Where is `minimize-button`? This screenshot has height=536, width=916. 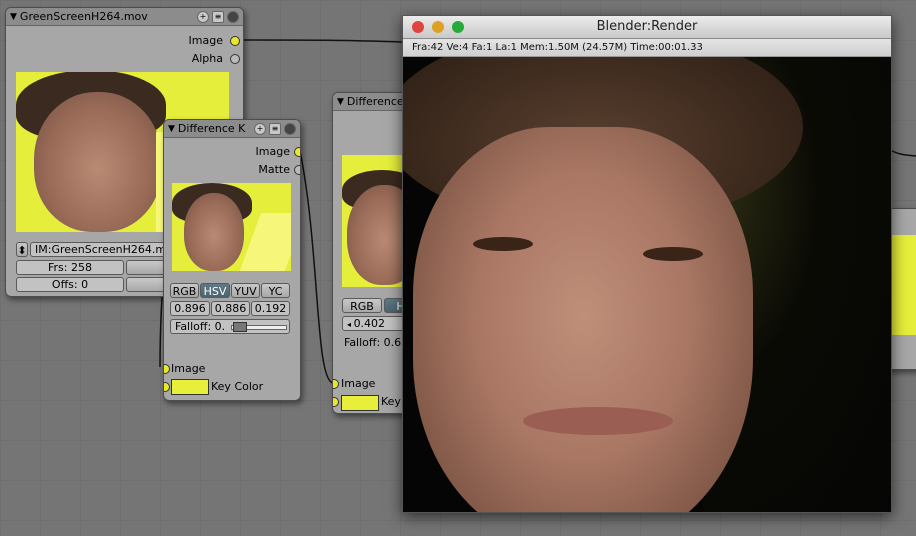 minimize-button is located at coordinates (438, 27).